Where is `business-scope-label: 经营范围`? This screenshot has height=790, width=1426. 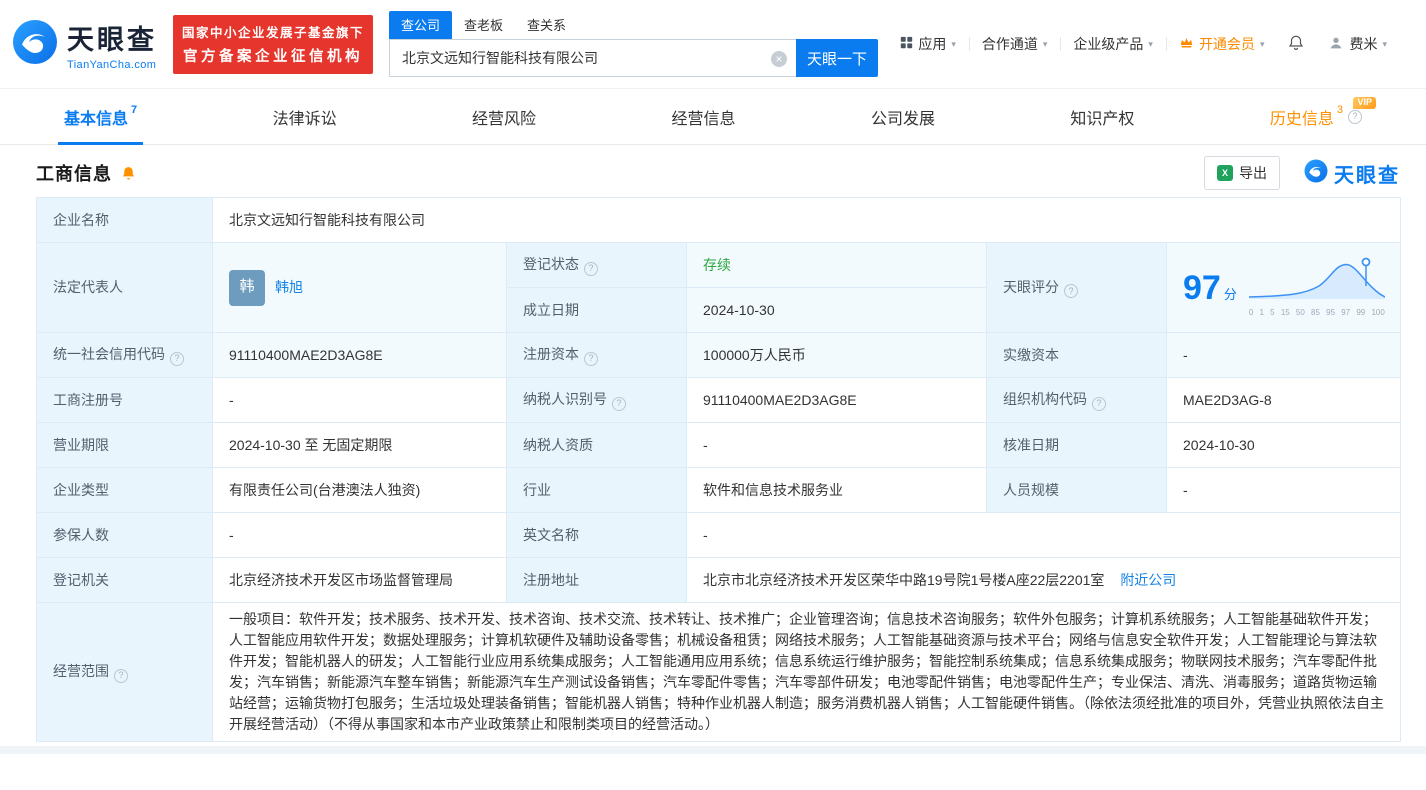 business-scope-label: 经营范围 is located at coordinates (124, 672).